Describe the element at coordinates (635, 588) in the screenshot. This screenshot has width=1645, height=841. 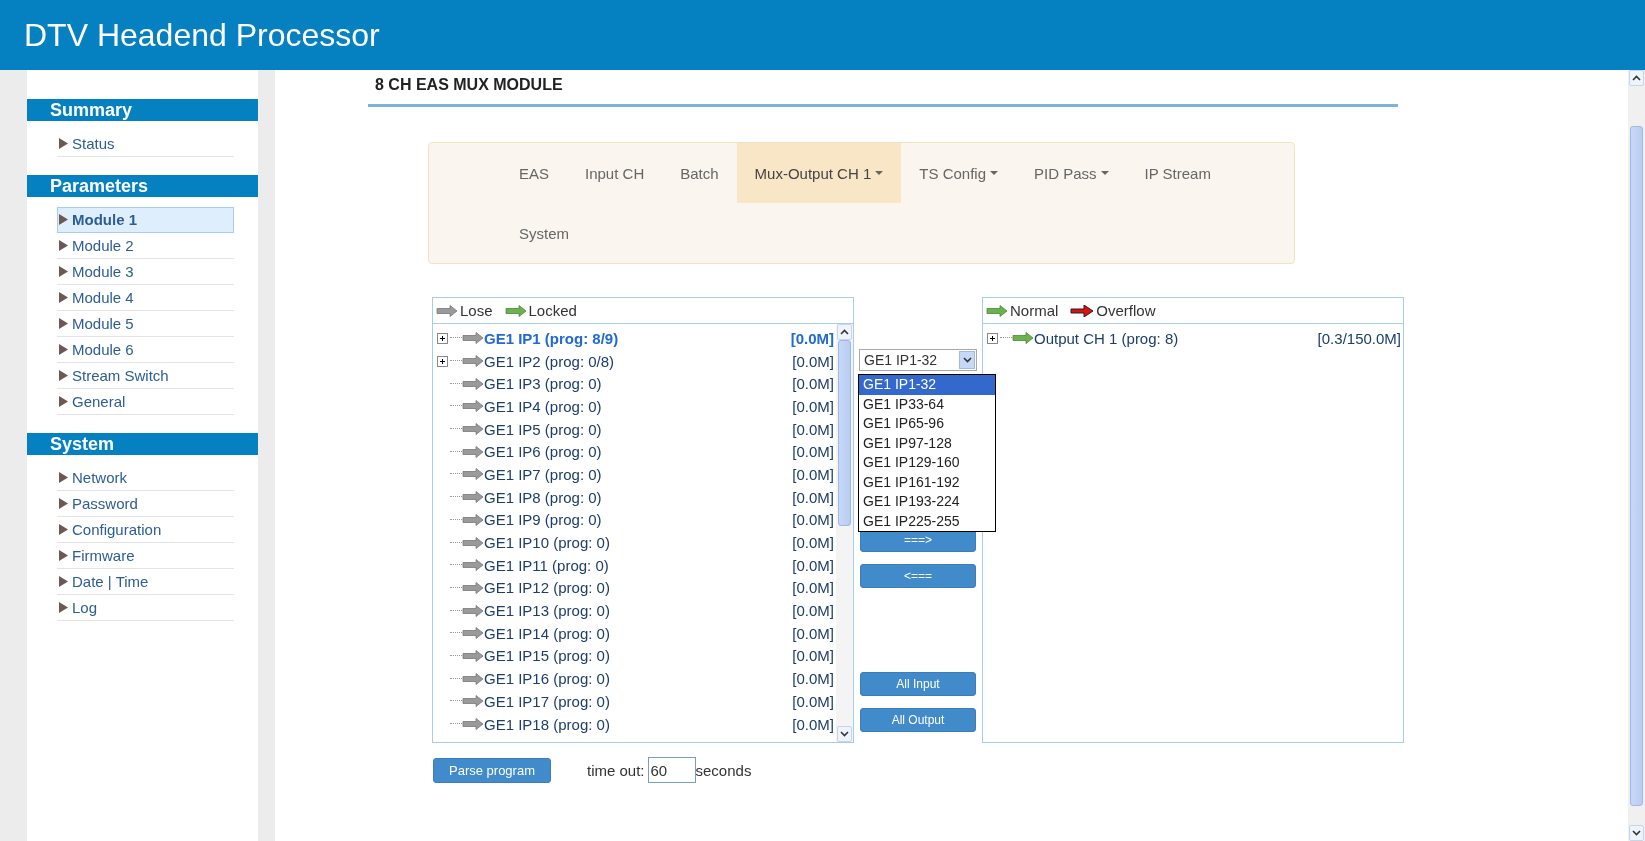
I see `tree-item: GE1 IP12 (prog: 0) [0.0M]` at that location.